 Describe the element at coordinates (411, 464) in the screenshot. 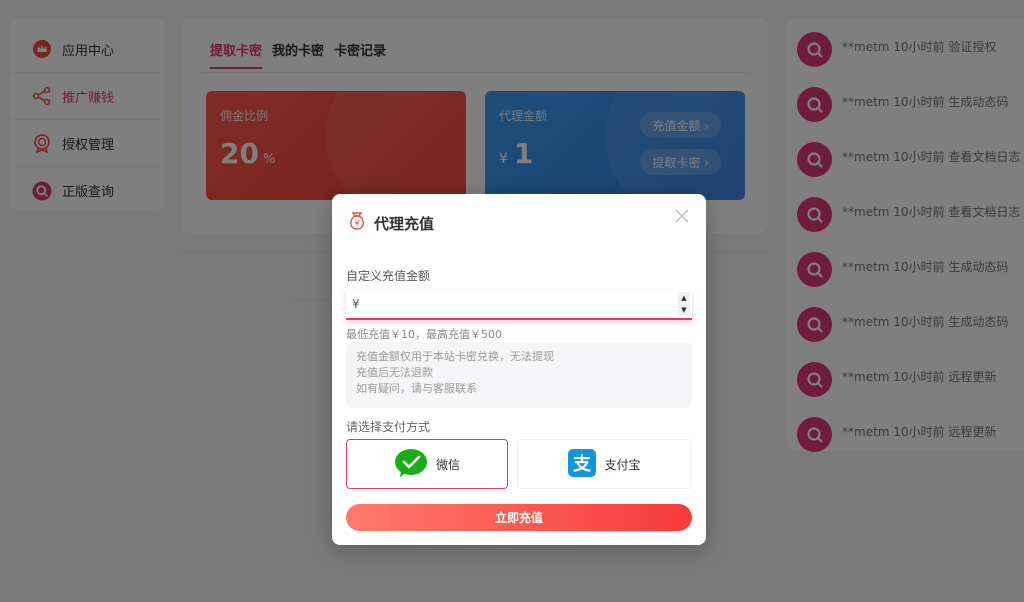

I see `wechat-icon` at that location.